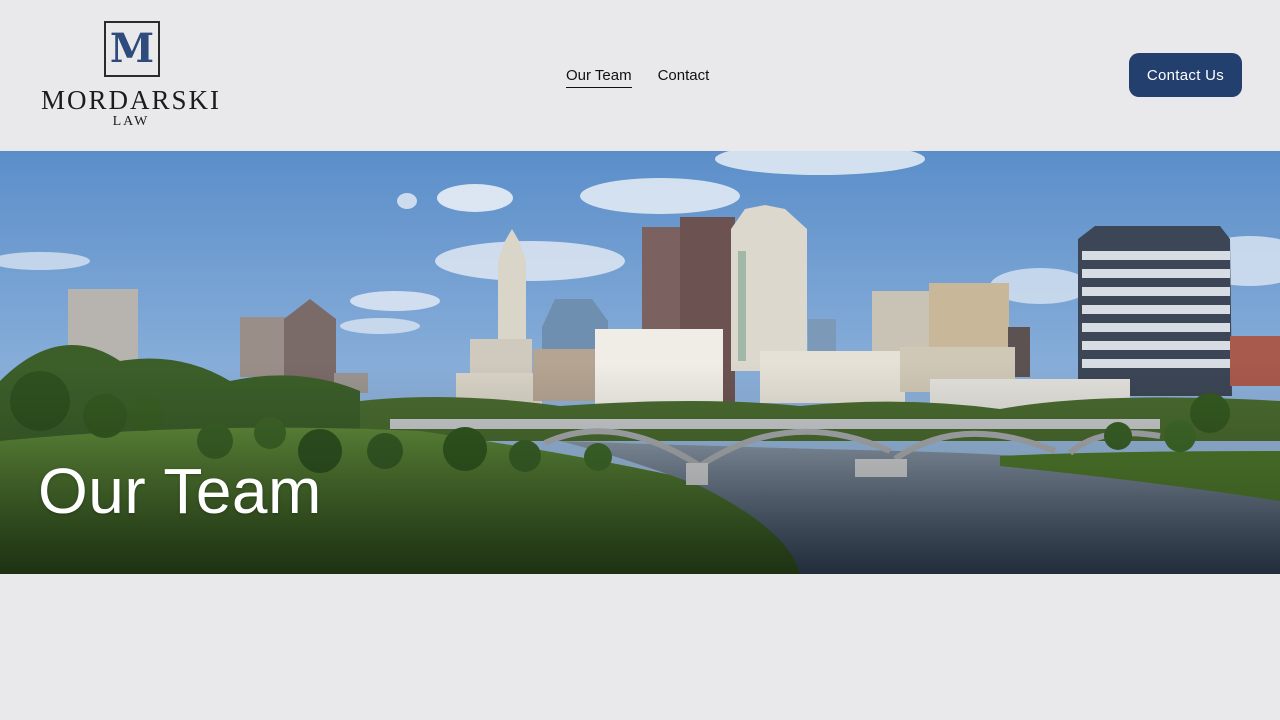 The image size is (1280, 720). Describe the element at coordinates (131, 121) in the screenshot. I see `logo-subtitle: LAW` at that location.